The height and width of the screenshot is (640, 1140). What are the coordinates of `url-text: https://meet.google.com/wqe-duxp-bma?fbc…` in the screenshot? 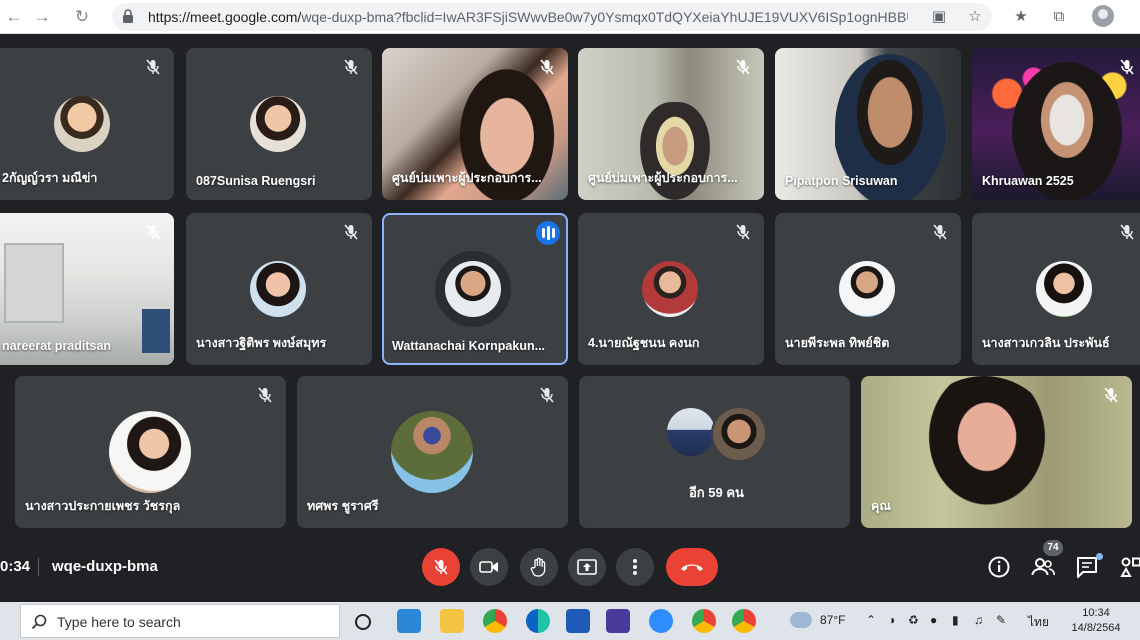 It's located at (528, 17).